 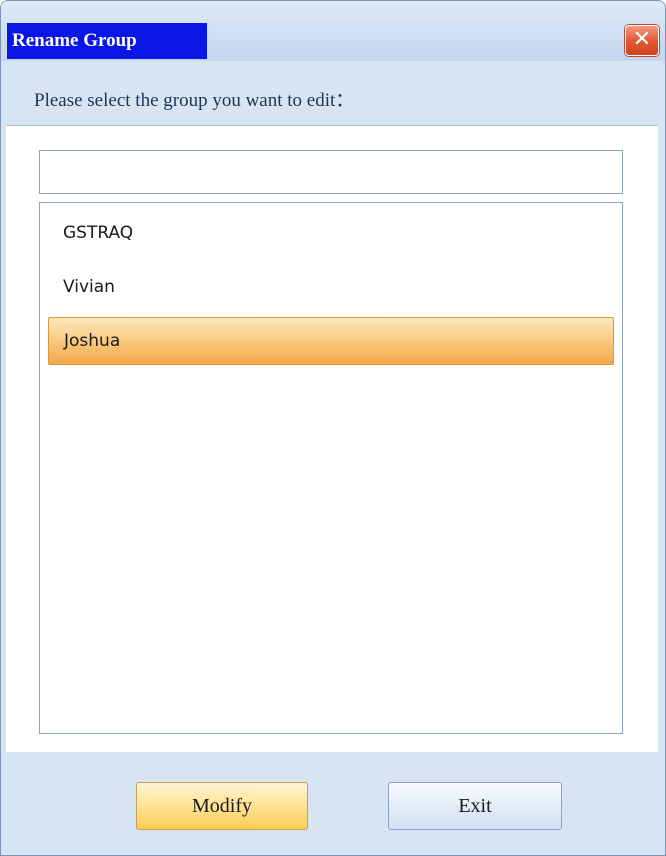 I want to click on list-item-vivian: Vivian, so click(x=331, y=287).